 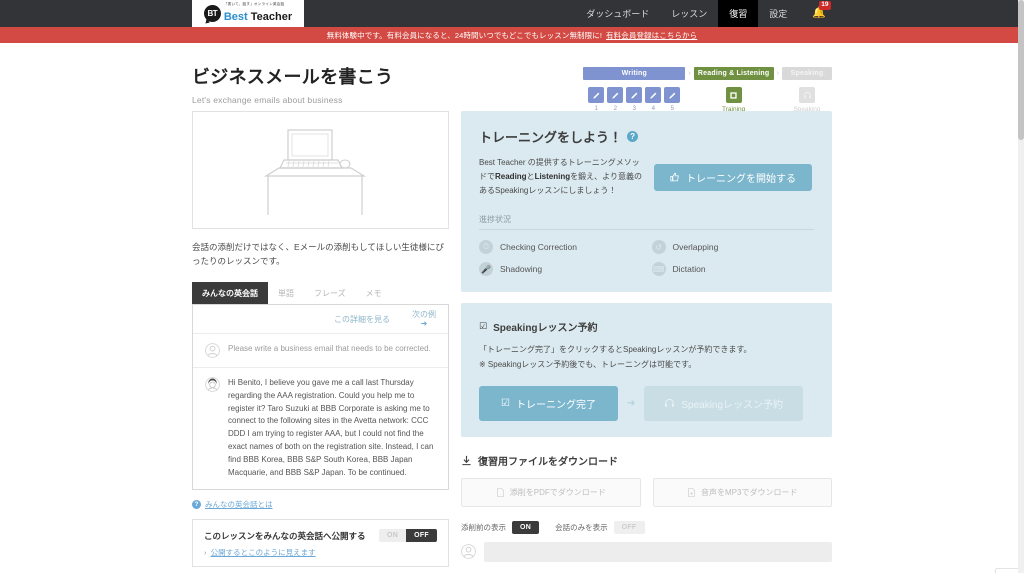 I want to click on lesson-illustration, so click(x=320, y=170).